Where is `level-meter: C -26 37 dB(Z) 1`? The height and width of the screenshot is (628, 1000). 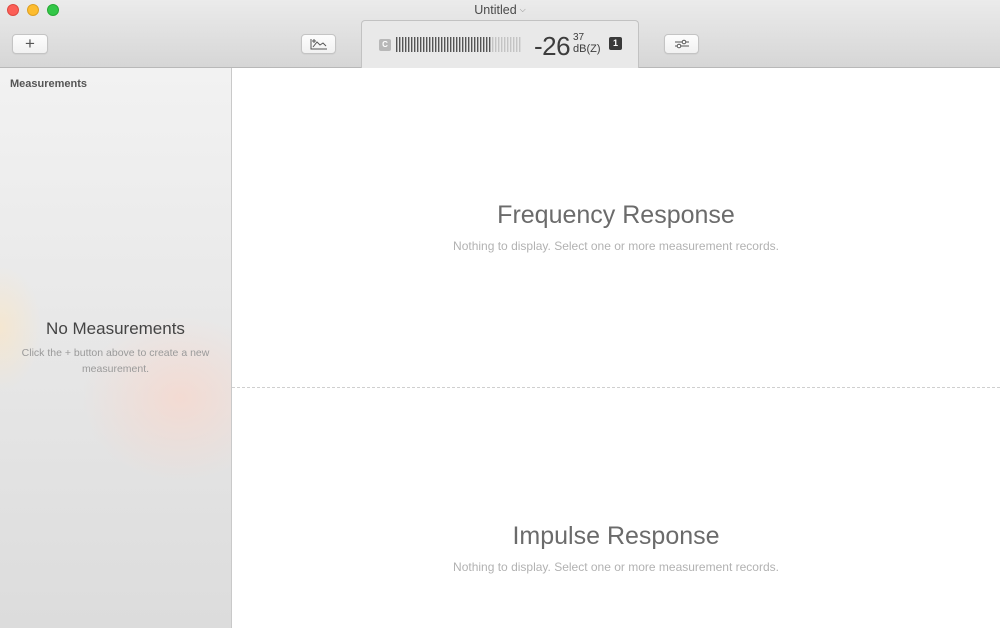
level-meter: C -26 37 dB(Z) 1 is located at coordinates (500, 44).